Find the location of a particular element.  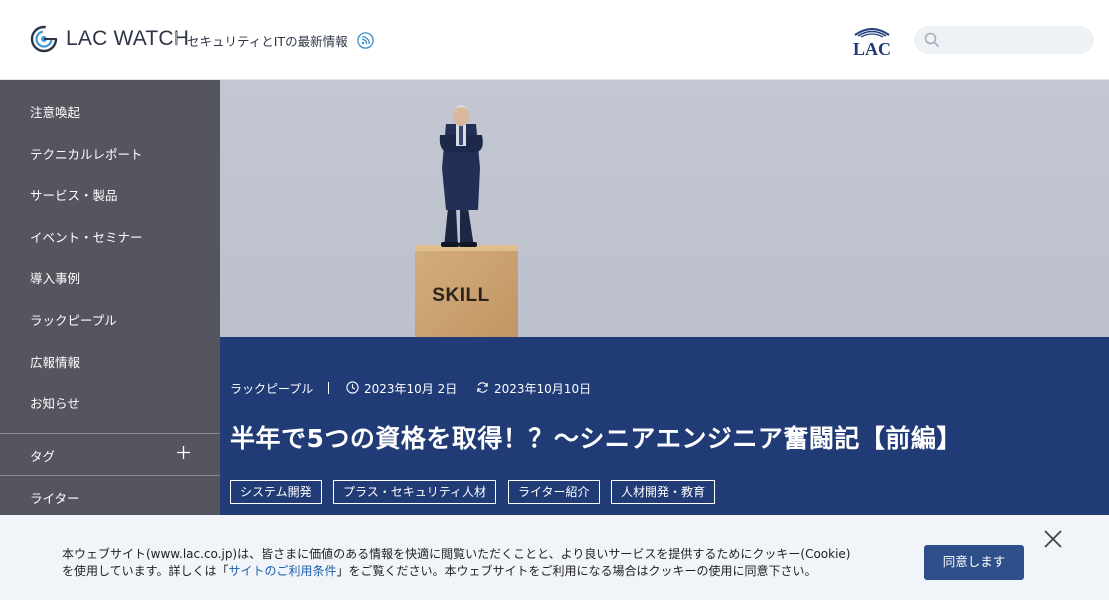

close-icon is located at coordinates (1053, 539).